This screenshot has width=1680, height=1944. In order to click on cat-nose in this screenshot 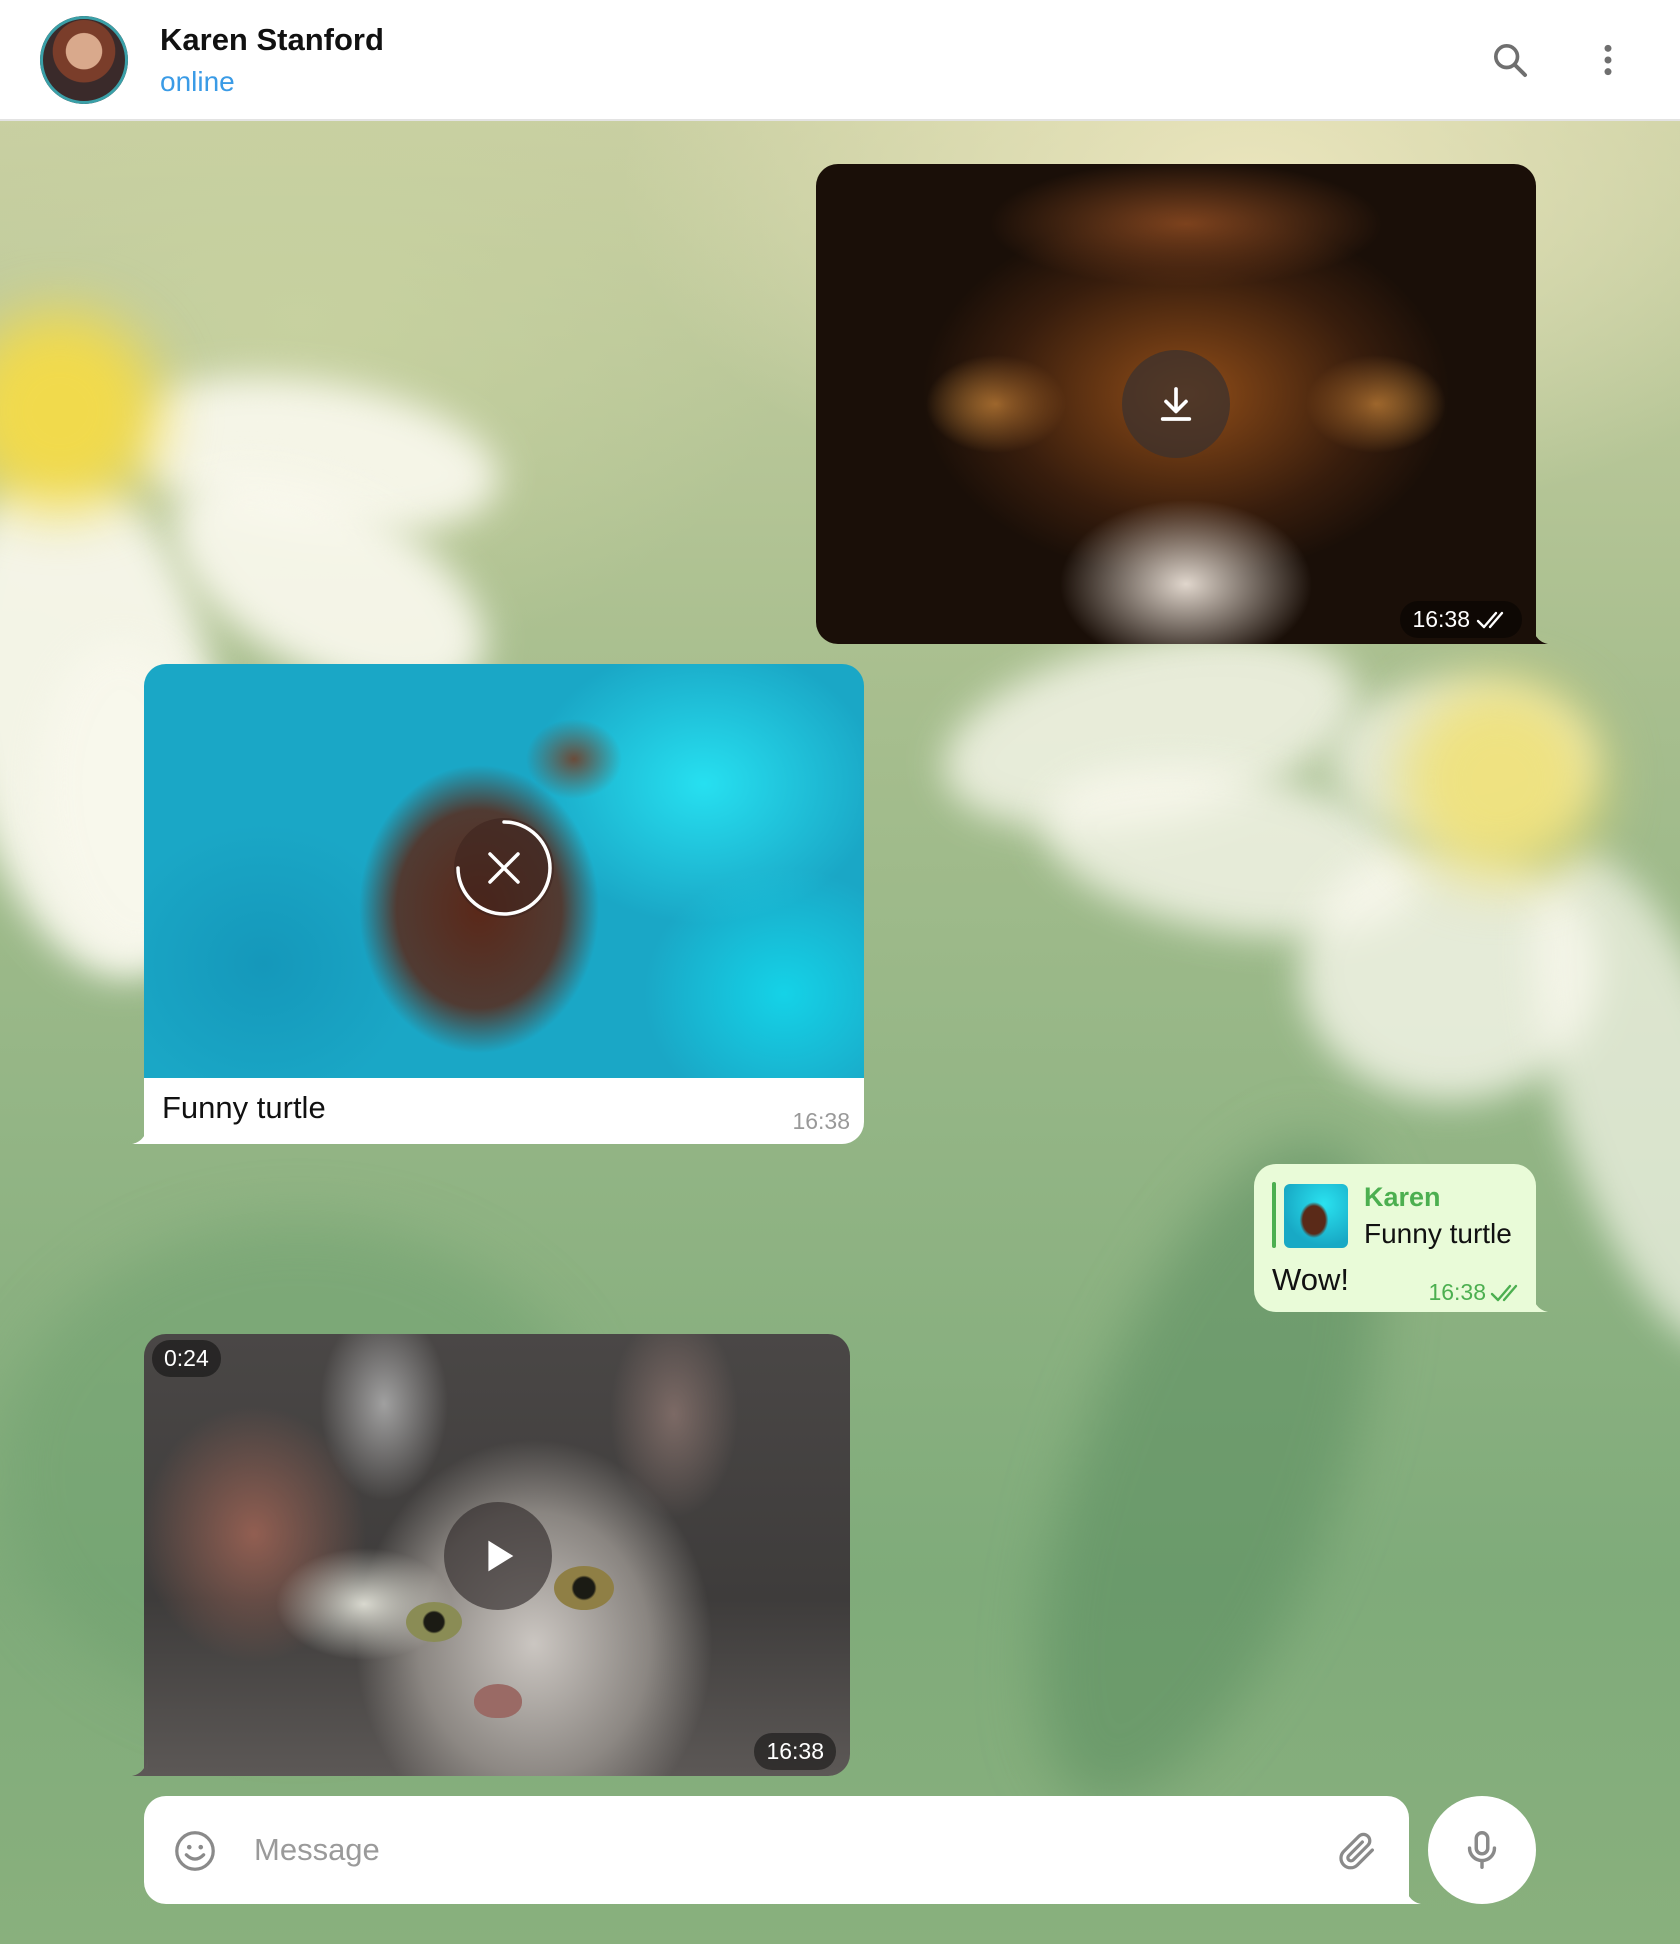, I will do `click(498, 1701)`.